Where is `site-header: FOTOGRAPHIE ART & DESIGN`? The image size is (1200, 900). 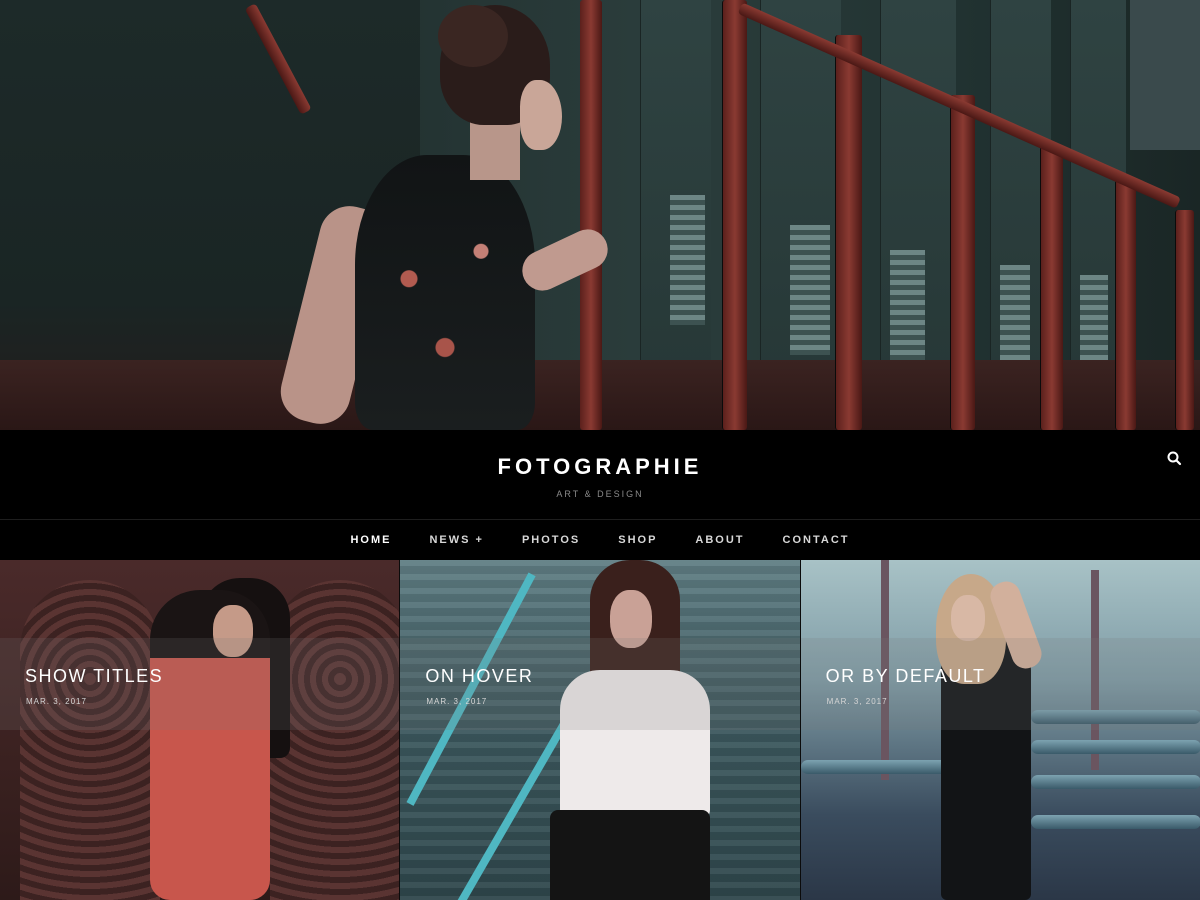 site-header: FOTOGRAPHIE ART & DESIGN is located at coordinates (600, 475).